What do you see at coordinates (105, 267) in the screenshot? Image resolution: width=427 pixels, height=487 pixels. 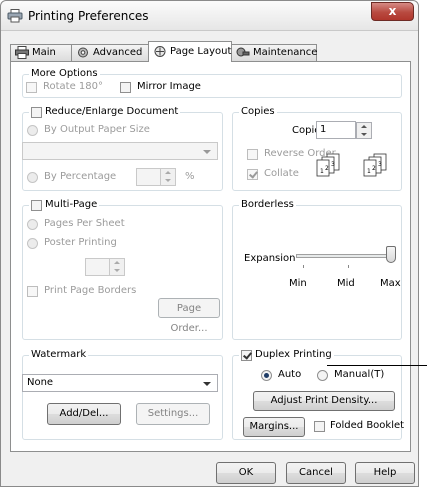 I see `pages-input` at bounding box center [105, 267].